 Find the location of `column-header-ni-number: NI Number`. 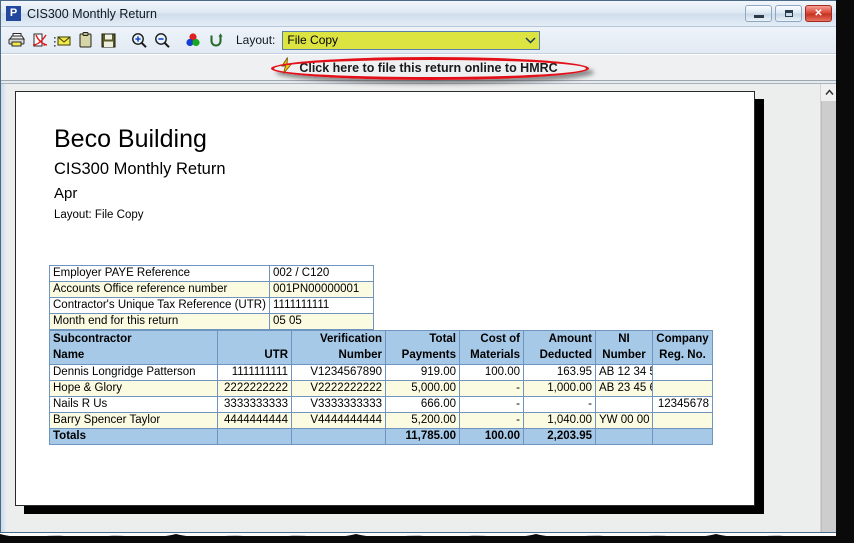

column-header-ni-number: NI Number is located at coordinates (624, 347).